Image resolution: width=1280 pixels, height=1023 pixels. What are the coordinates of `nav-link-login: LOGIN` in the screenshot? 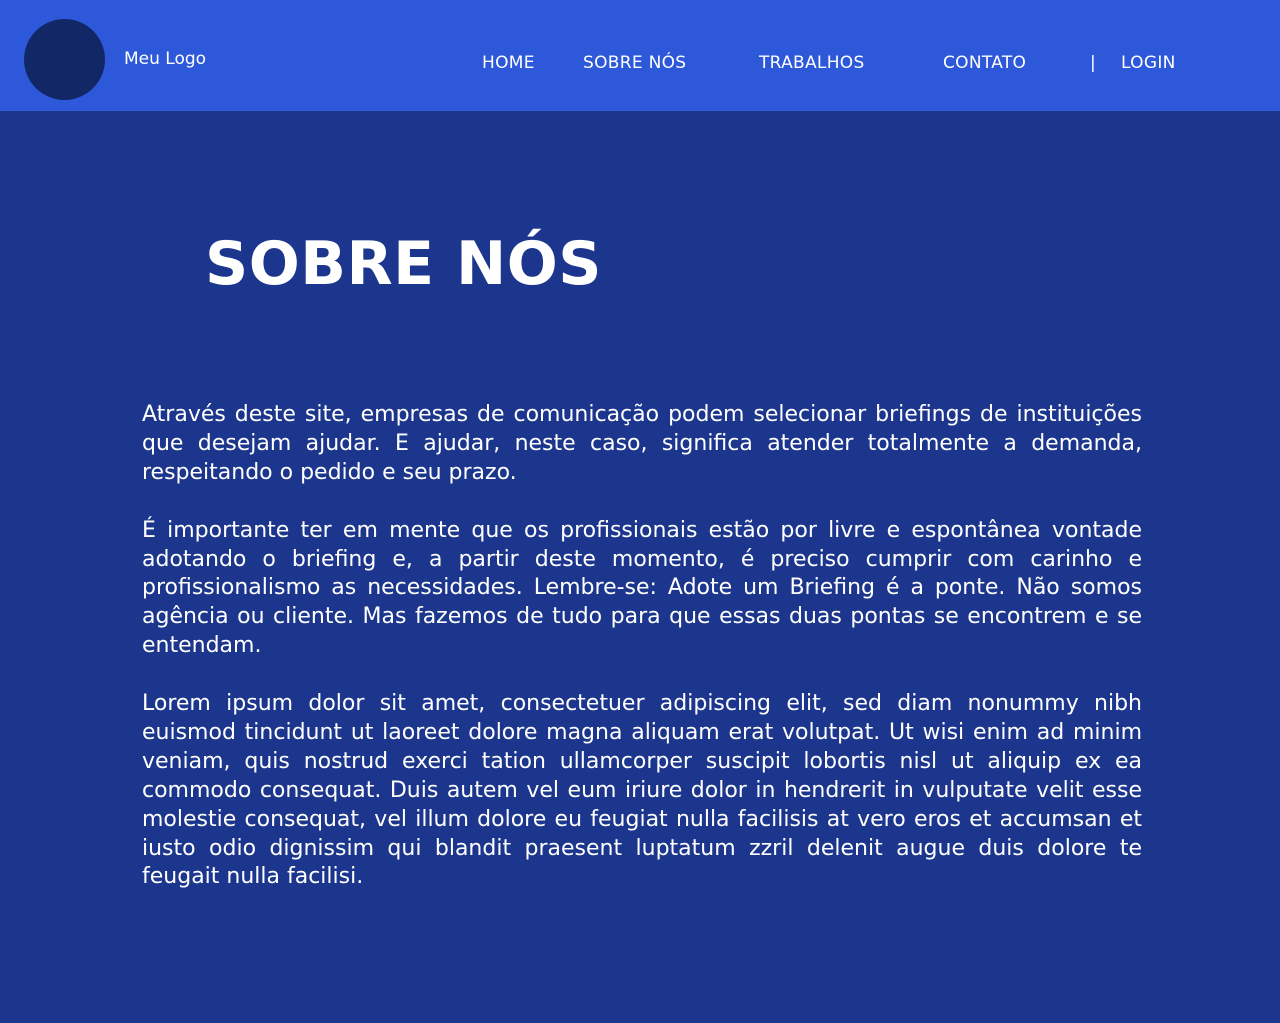 It's located at (1148, 63).